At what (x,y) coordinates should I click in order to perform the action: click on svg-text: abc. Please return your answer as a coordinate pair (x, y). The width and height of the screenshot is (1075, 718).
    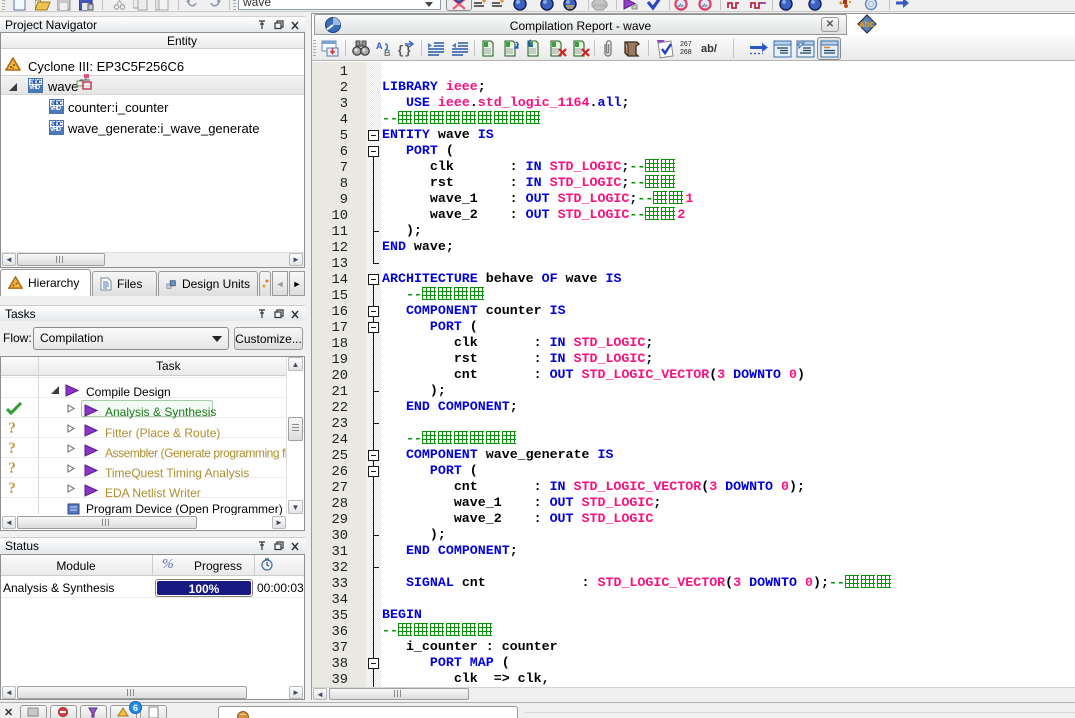
    Looking at the image, I should click on (867, 24).